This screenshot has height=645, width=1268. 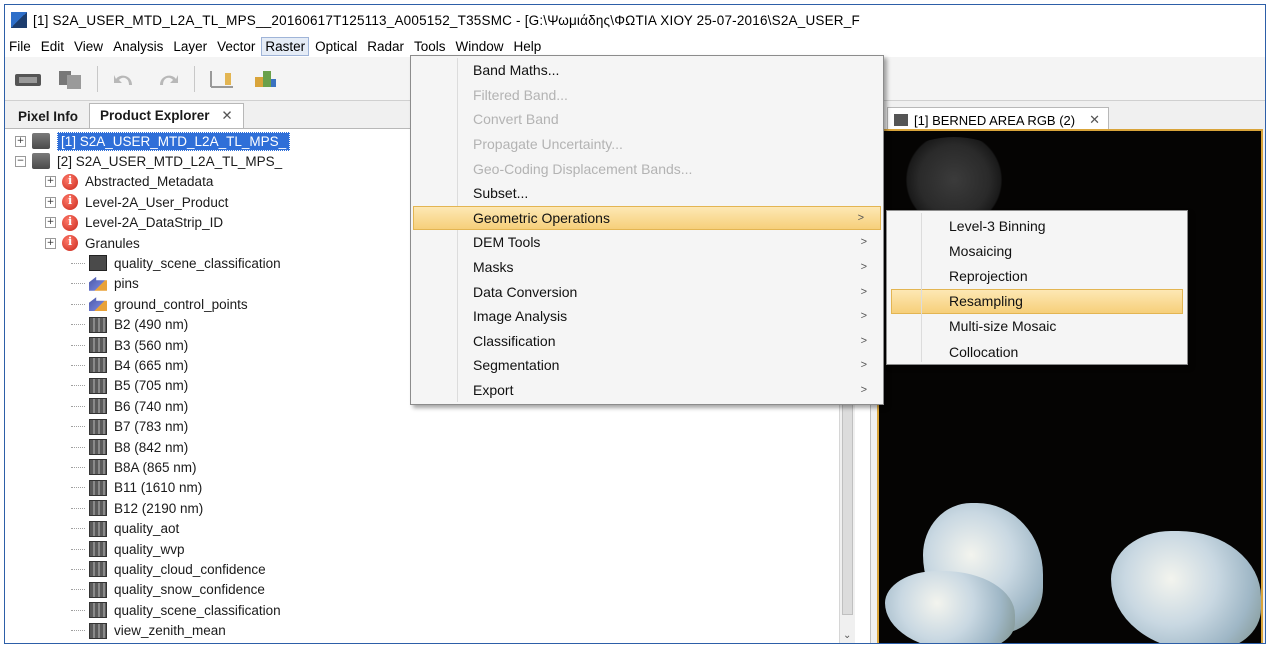 I want to click on menu-window: Window, so click(x=480, y=46).